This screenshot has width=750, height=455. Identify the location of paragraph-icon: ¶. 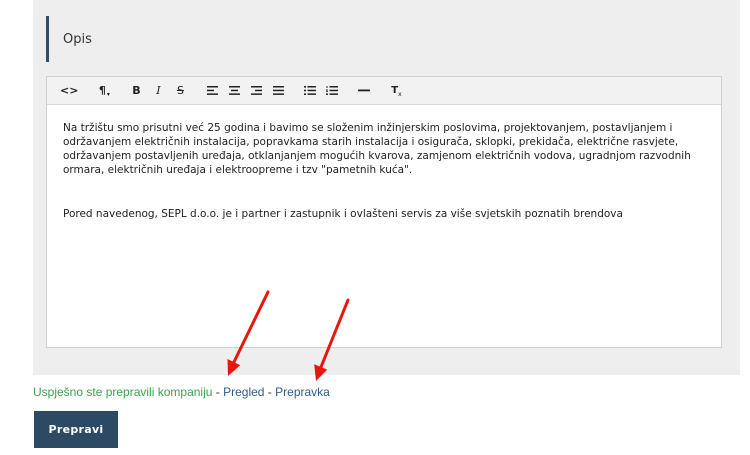
(102, 90).